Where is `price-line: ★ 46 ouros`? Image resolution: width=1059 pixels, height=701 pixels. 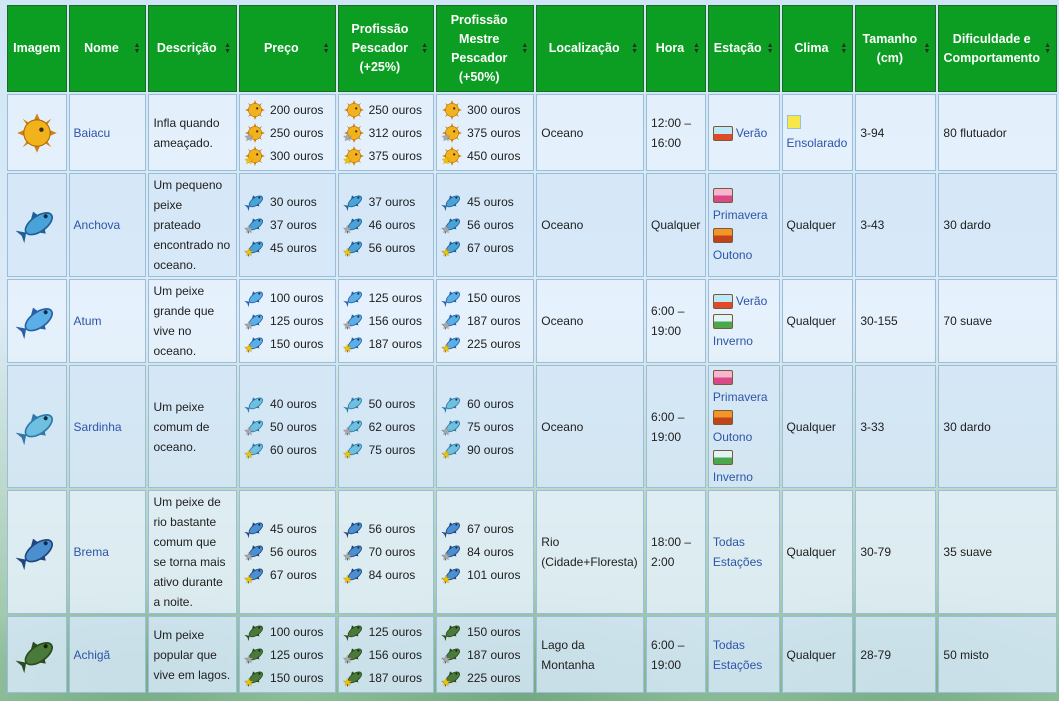
price-line: ★ 46 ouros is located at coordinates (386, 225).